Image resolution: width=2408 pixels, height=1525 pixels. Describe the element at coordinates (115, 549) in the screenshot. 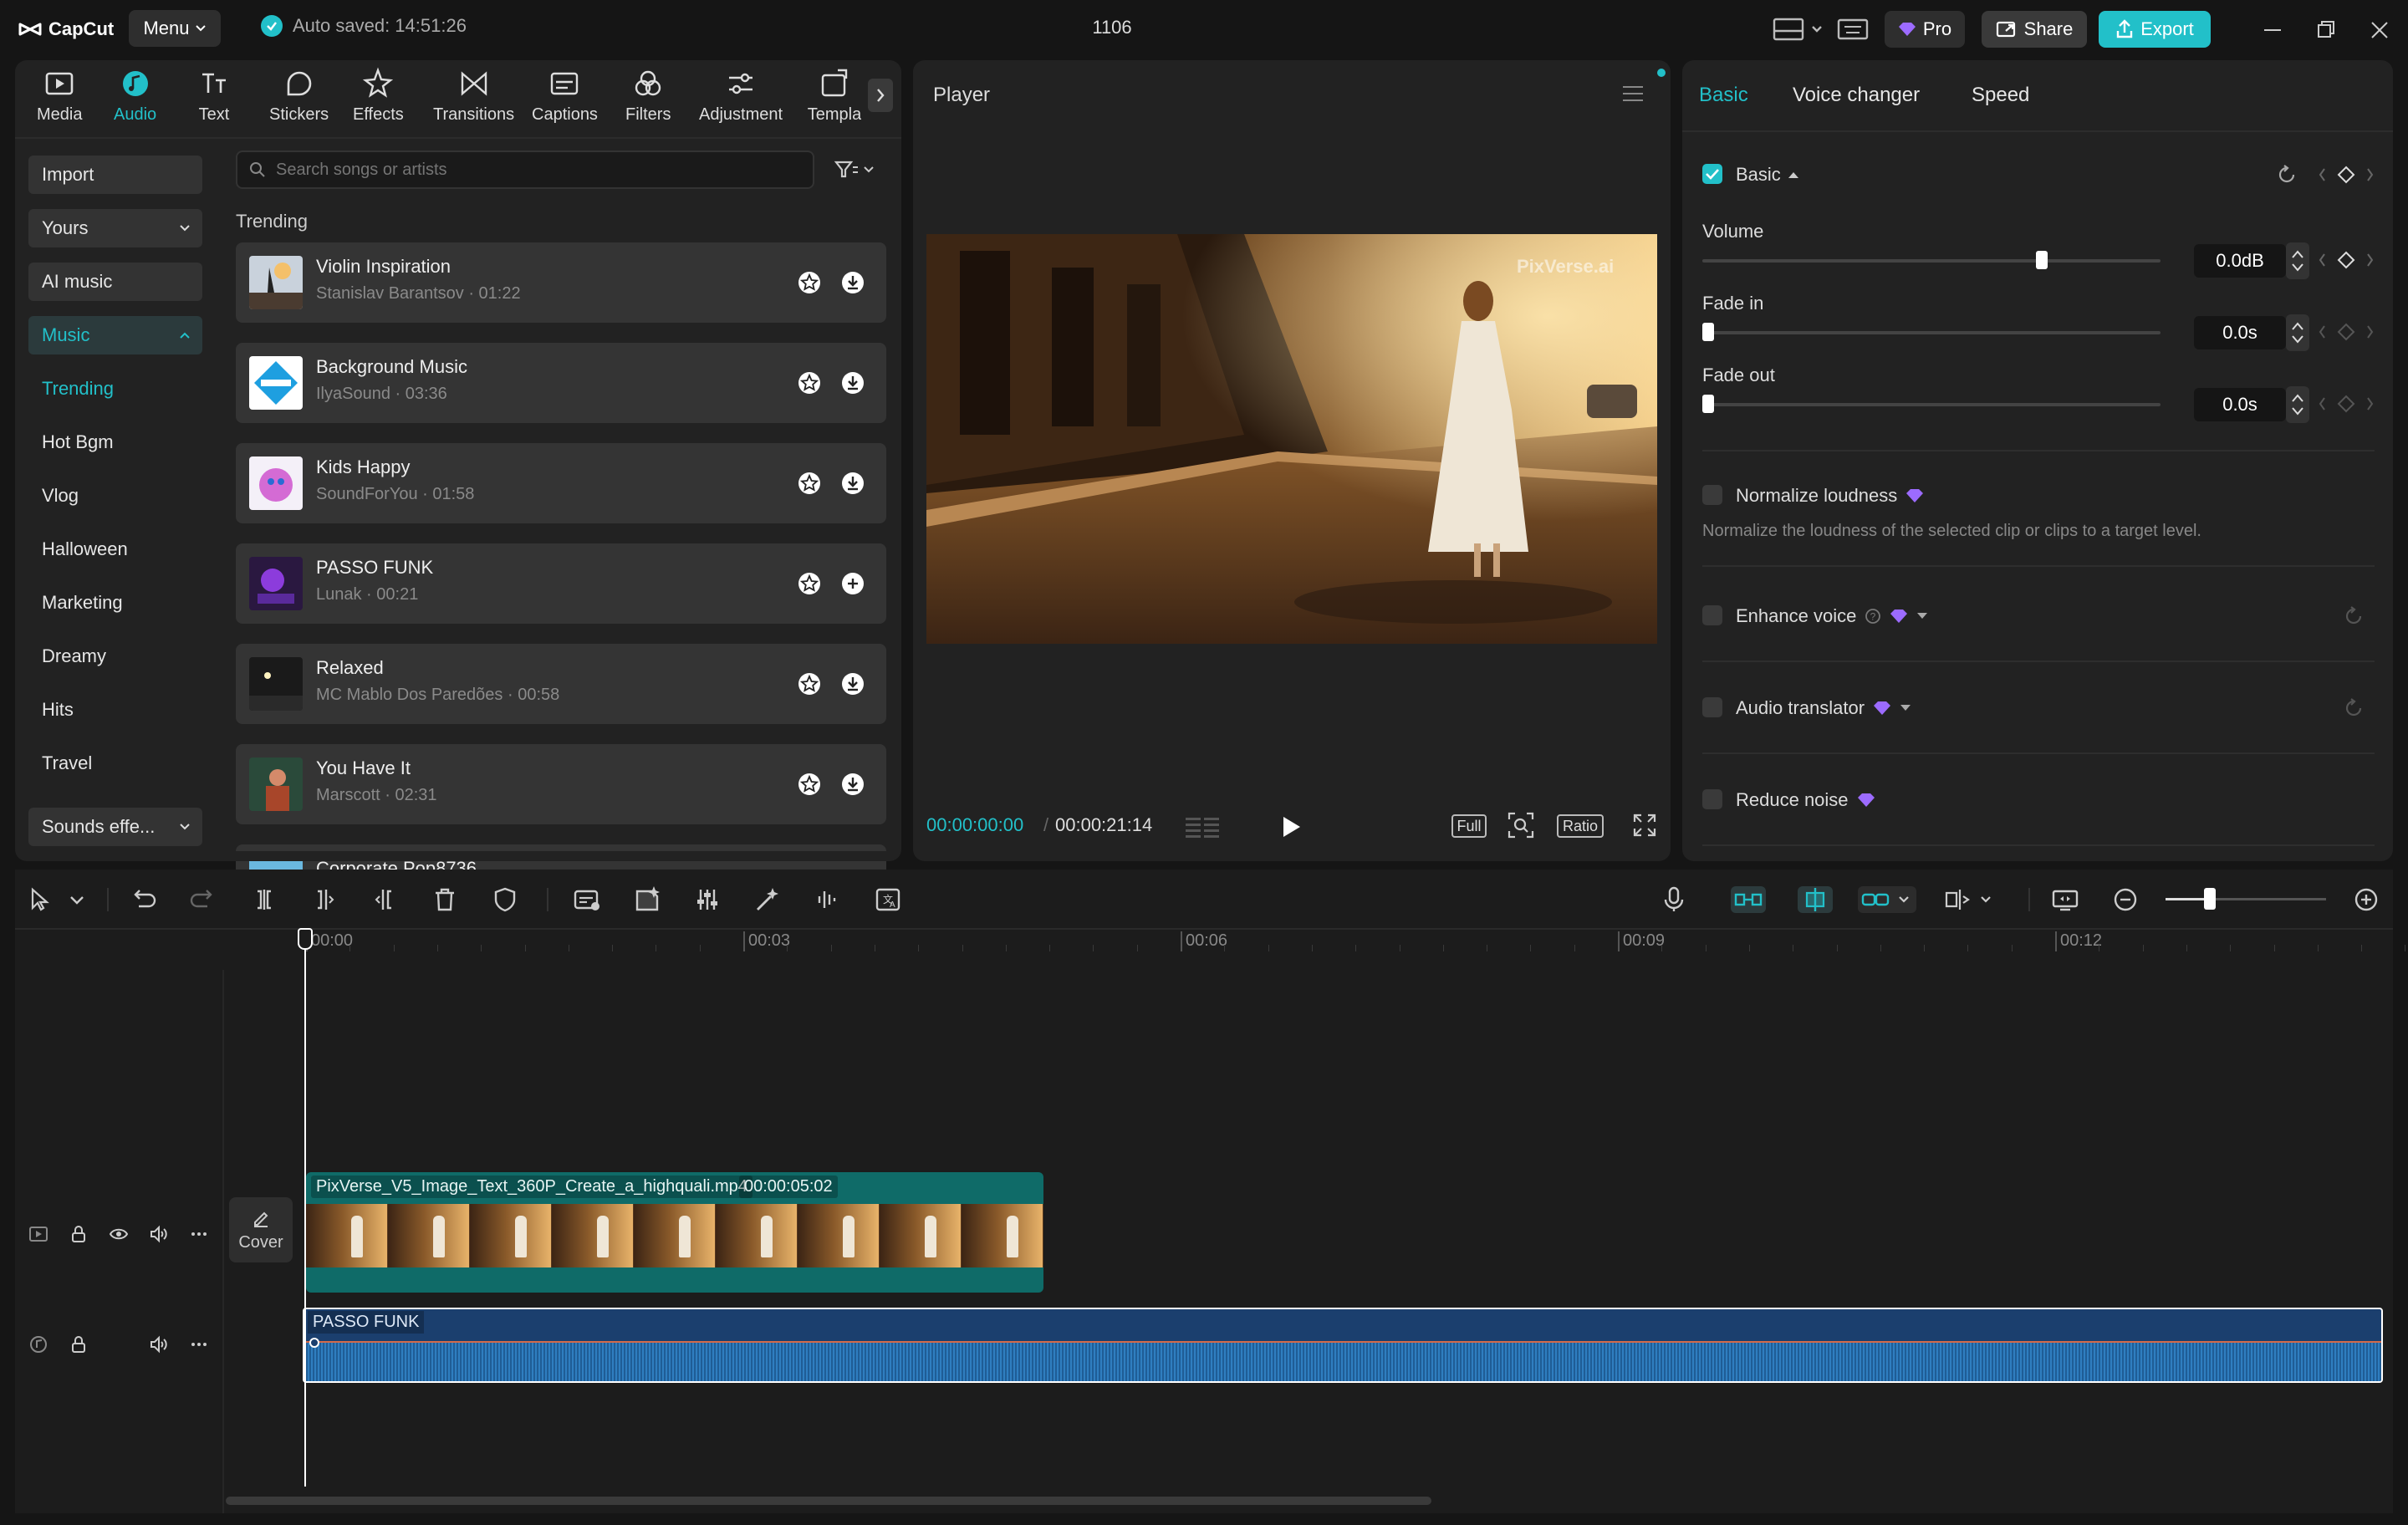

I see `music-category-halloween: Halloween` at that location.